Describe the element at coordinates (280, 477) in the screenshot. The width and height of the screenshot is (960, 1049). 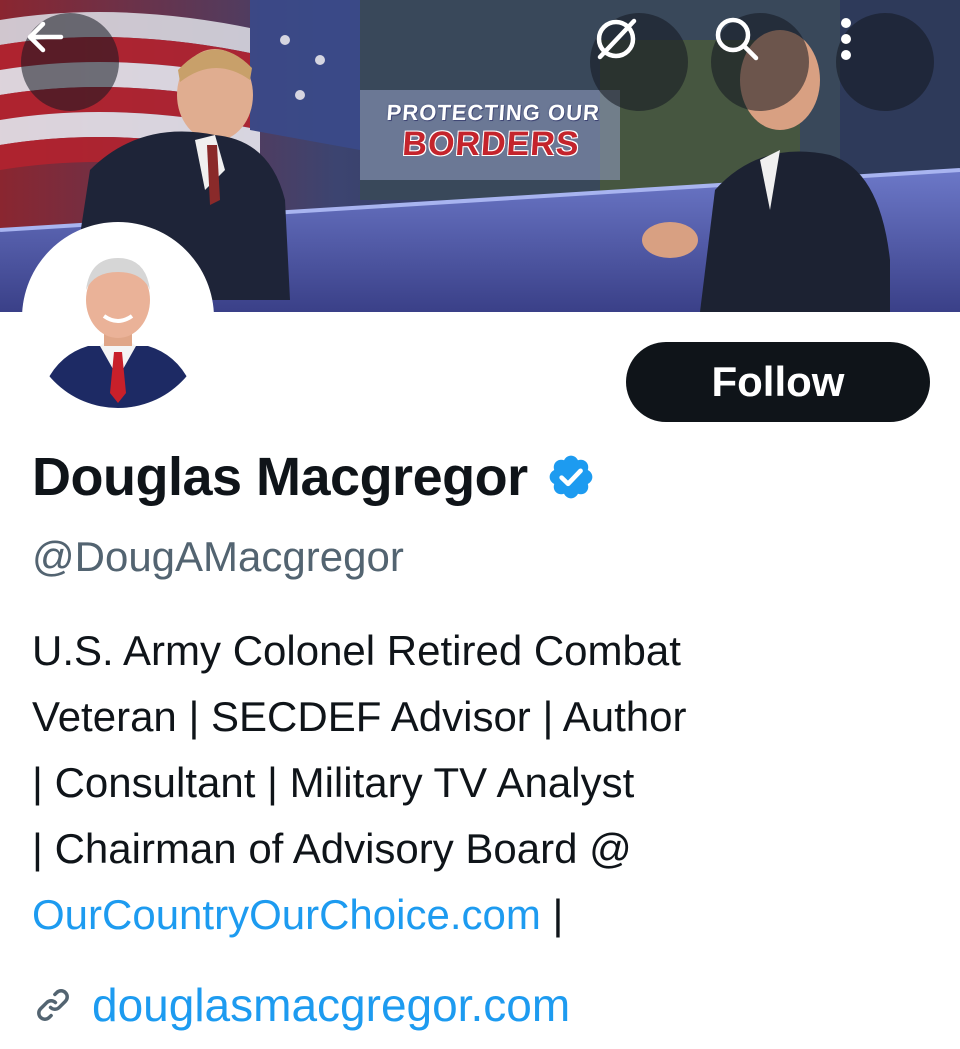
I see `display-name: Douglas Macgregor` at that location.